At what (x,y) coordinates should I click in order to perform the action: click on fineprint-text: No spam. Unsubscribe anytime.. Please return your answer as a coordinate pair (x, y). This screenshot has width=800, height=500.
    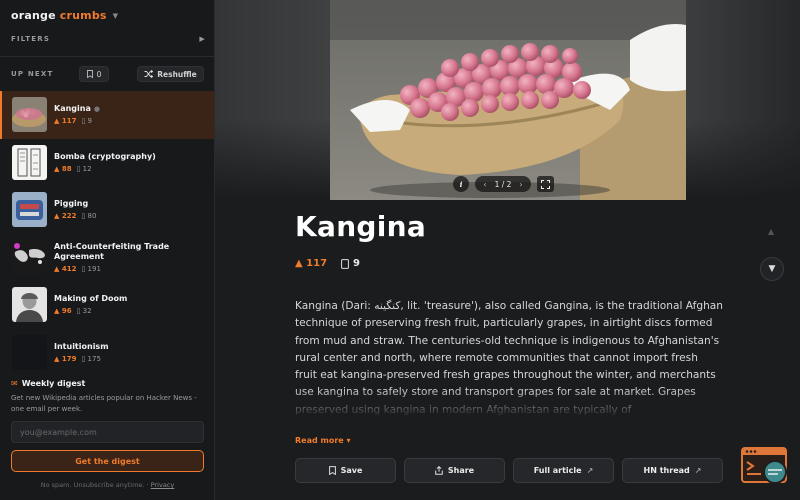
    Looking at the image, I should click on (92, 485).